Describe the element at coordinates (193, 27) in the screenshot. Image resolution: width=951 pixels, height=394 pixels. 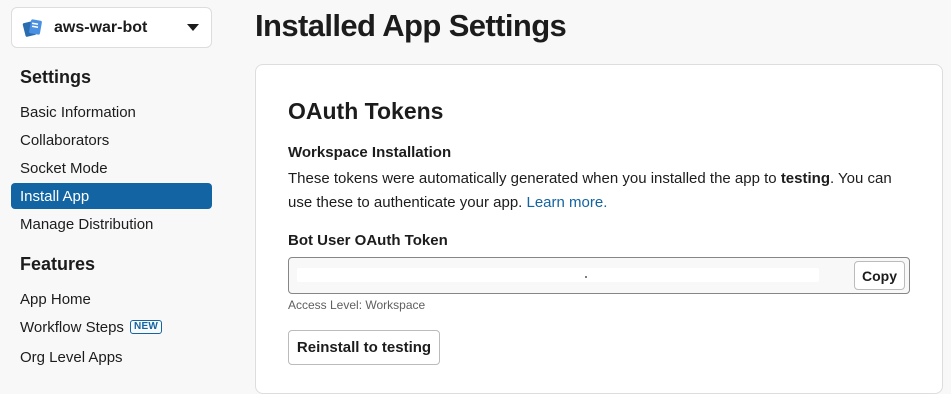
I see `chevron-down-icon` at that location.